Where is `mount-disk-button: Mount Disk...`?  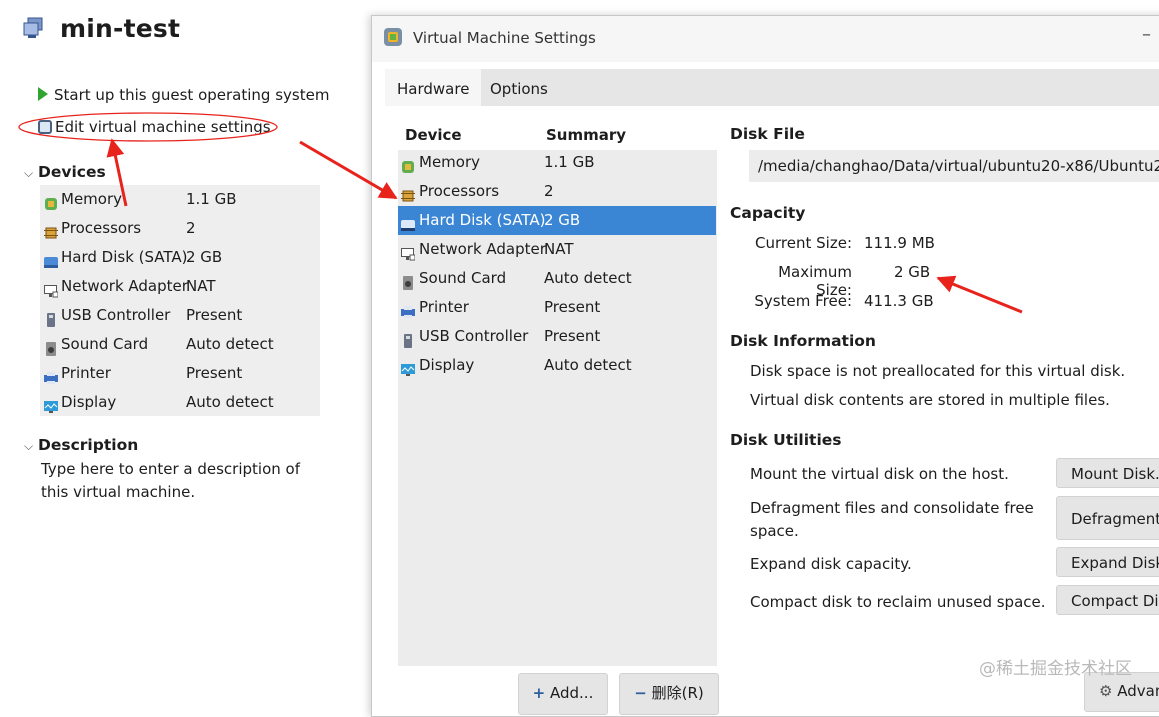 mount-disk-button: Mount Disk... is located at coordinates (1107, 473).